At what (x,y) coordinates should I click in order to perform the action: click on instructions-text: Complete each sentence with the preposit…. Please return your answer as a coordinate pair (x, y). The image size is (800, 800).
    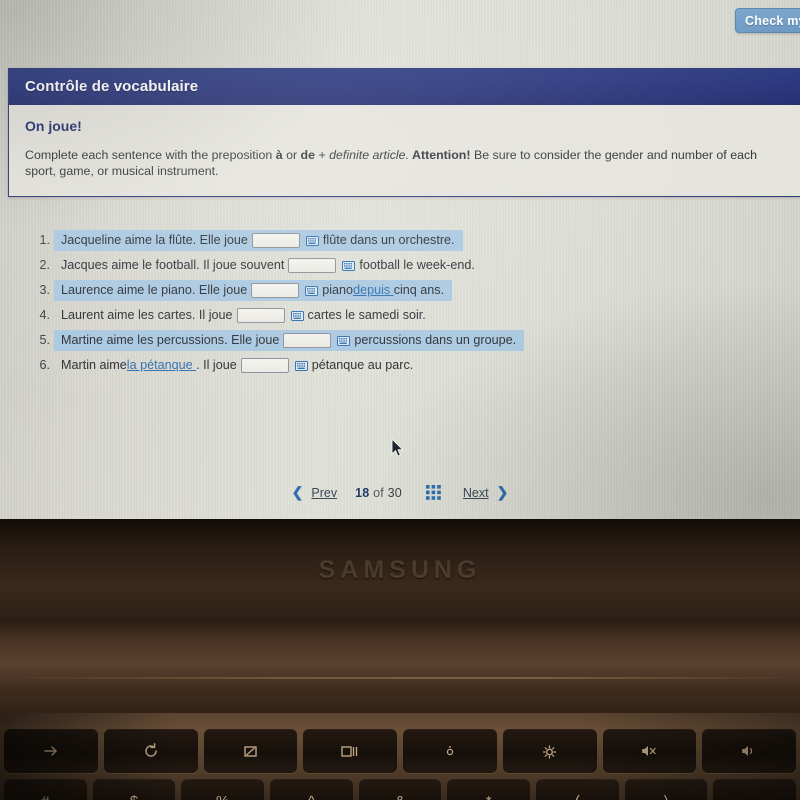
    Looking at the image, I should click on (404, 163).